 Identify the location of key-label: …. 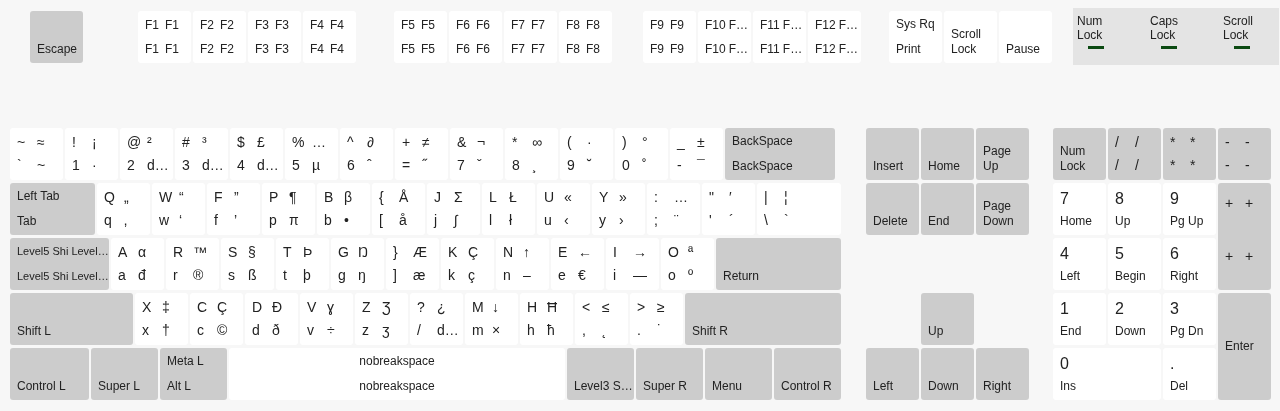
(681, 197).